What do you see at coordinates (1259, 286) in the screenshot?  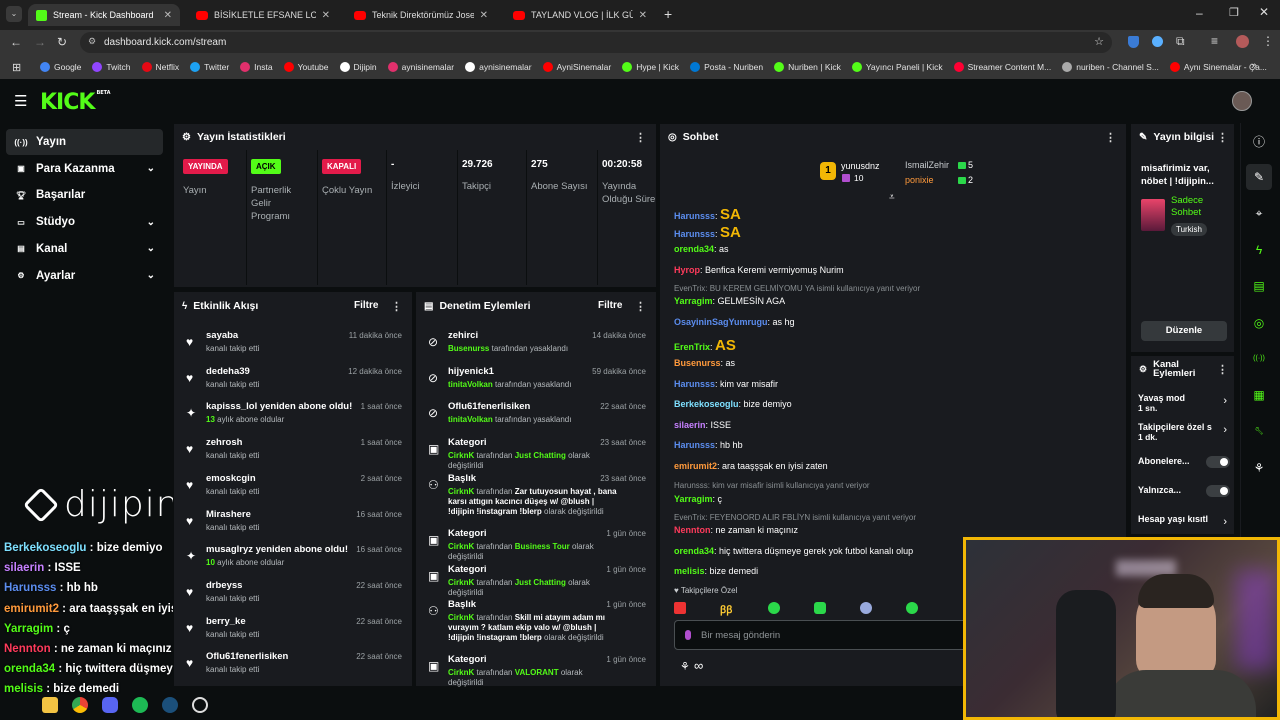 I see `clipboard-icon: ▤` at bounding box center [1259, 286].